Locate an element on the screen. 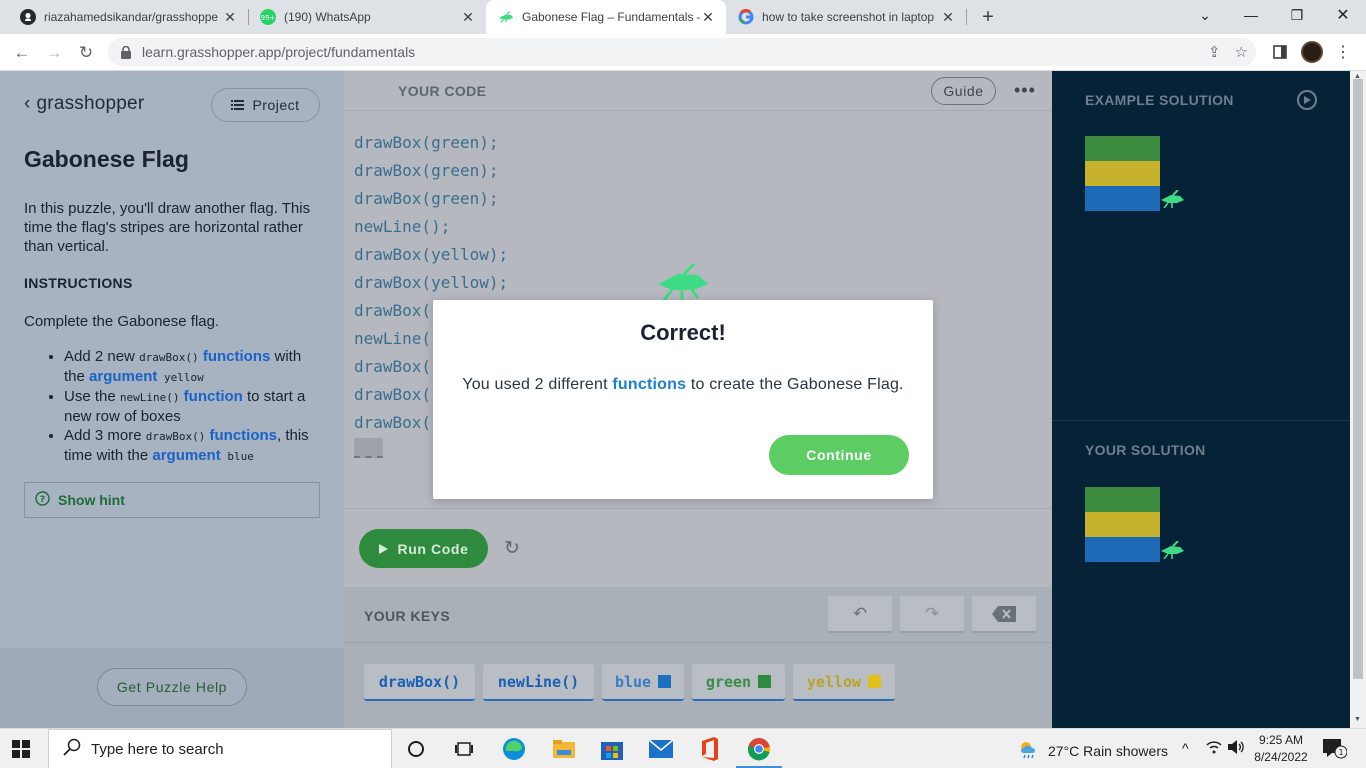 The height and width of the screenshot is (768, 1366). continue-button: Continue is located at coordinates (839, 455).